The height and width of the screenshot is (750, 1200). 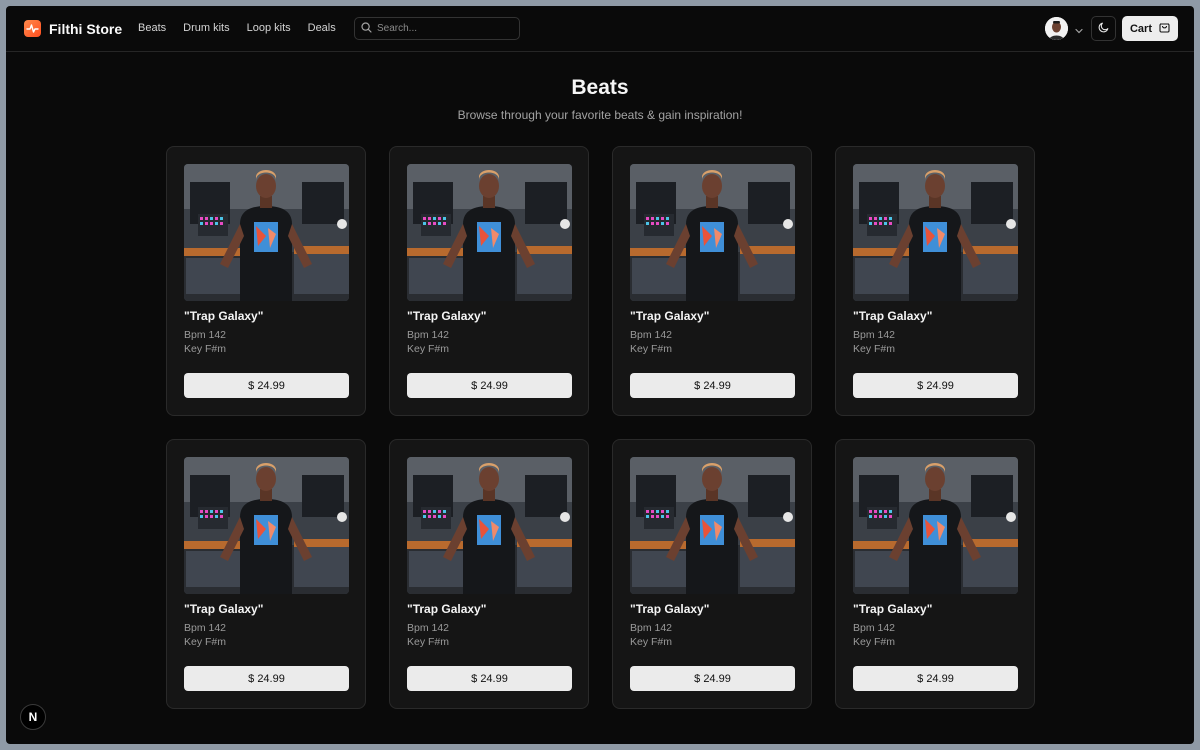 What do you see at coordinates (366, 29) in the screenshot?
I see `search-icon` at bounding box center [366, 29].